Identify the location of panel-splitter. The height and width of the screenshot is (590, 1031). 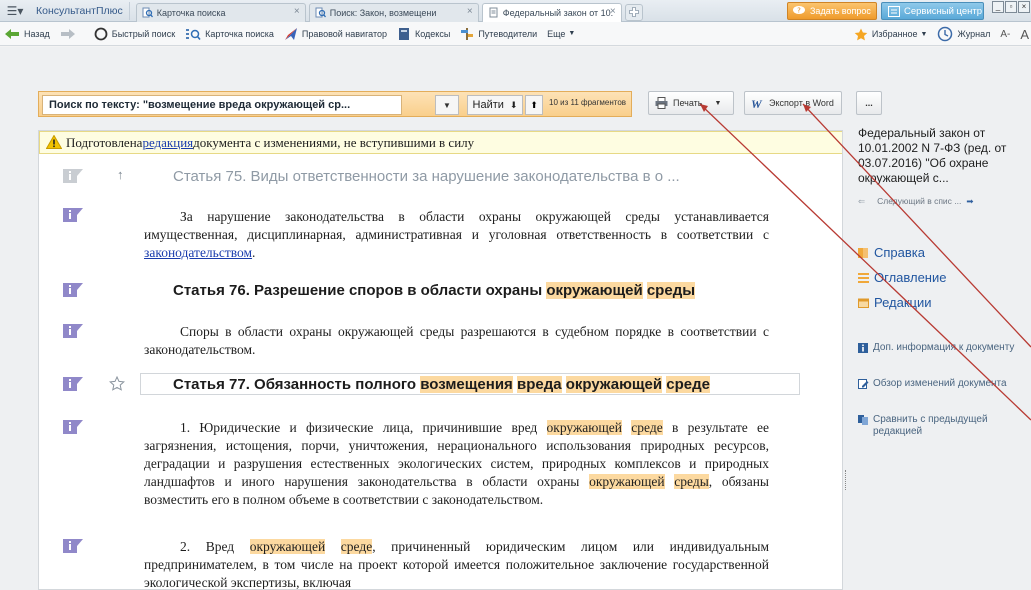
(846, 480).